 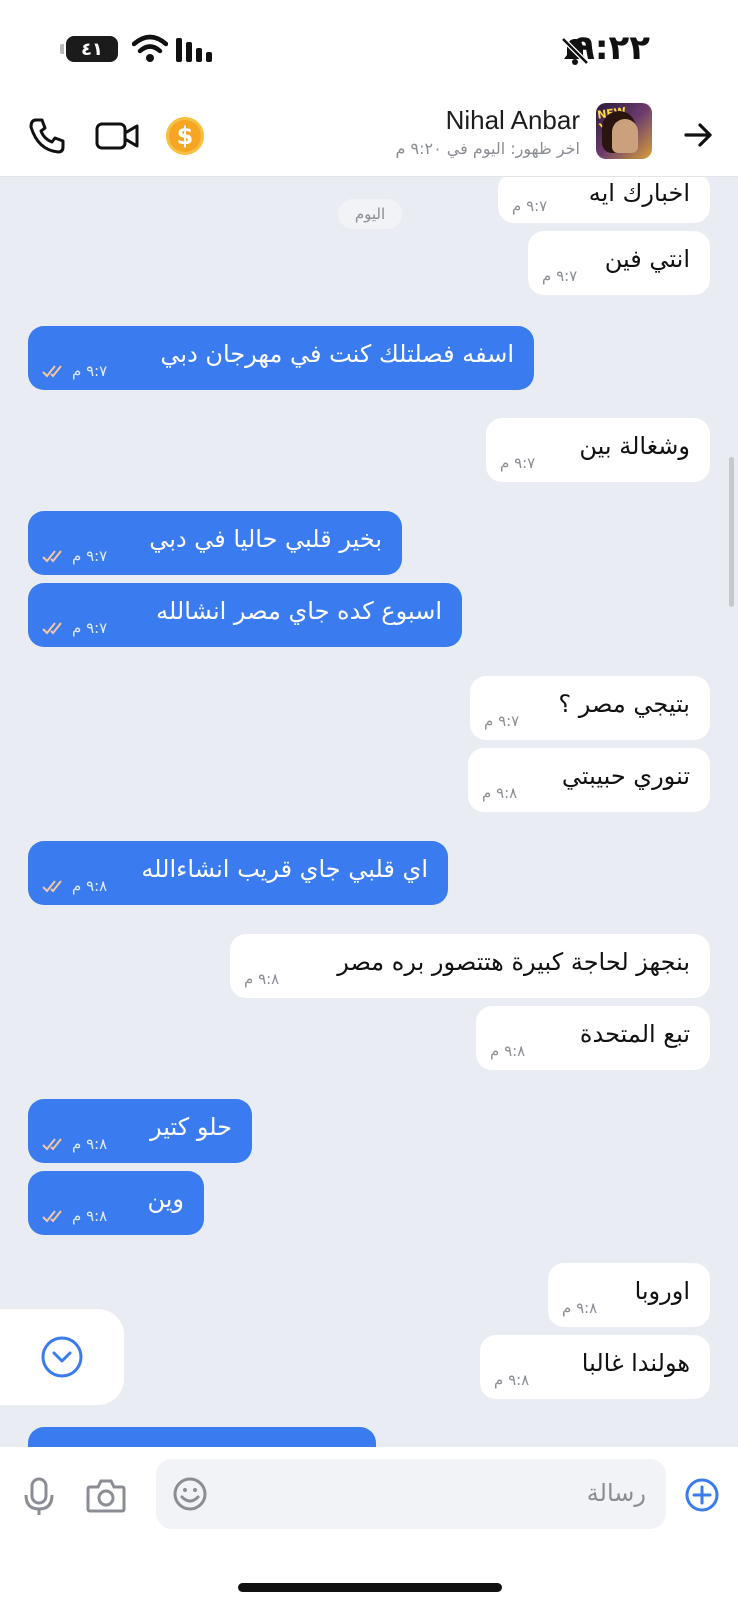 What do you see at coordinates (191, 1127) in the screenshot?
I see `message-text: حلو كتير` at bounding box center [191, 1127].